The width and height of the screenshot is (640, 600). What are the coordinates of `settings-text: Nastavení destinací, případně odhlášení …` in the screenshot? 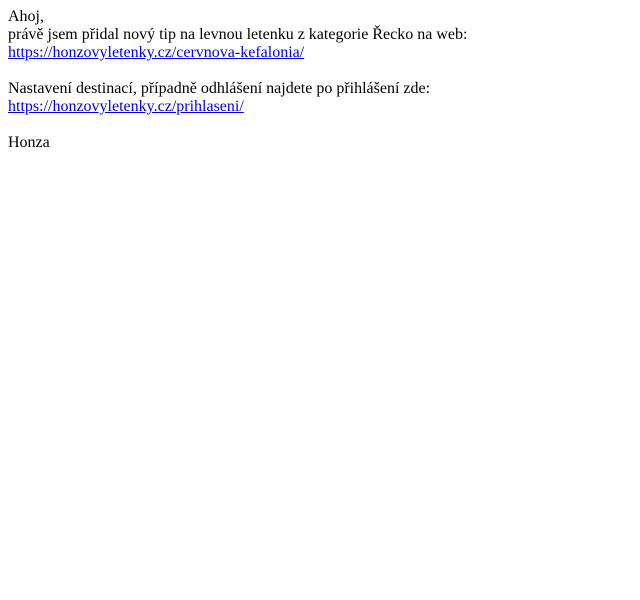 It's located at (219, 88).